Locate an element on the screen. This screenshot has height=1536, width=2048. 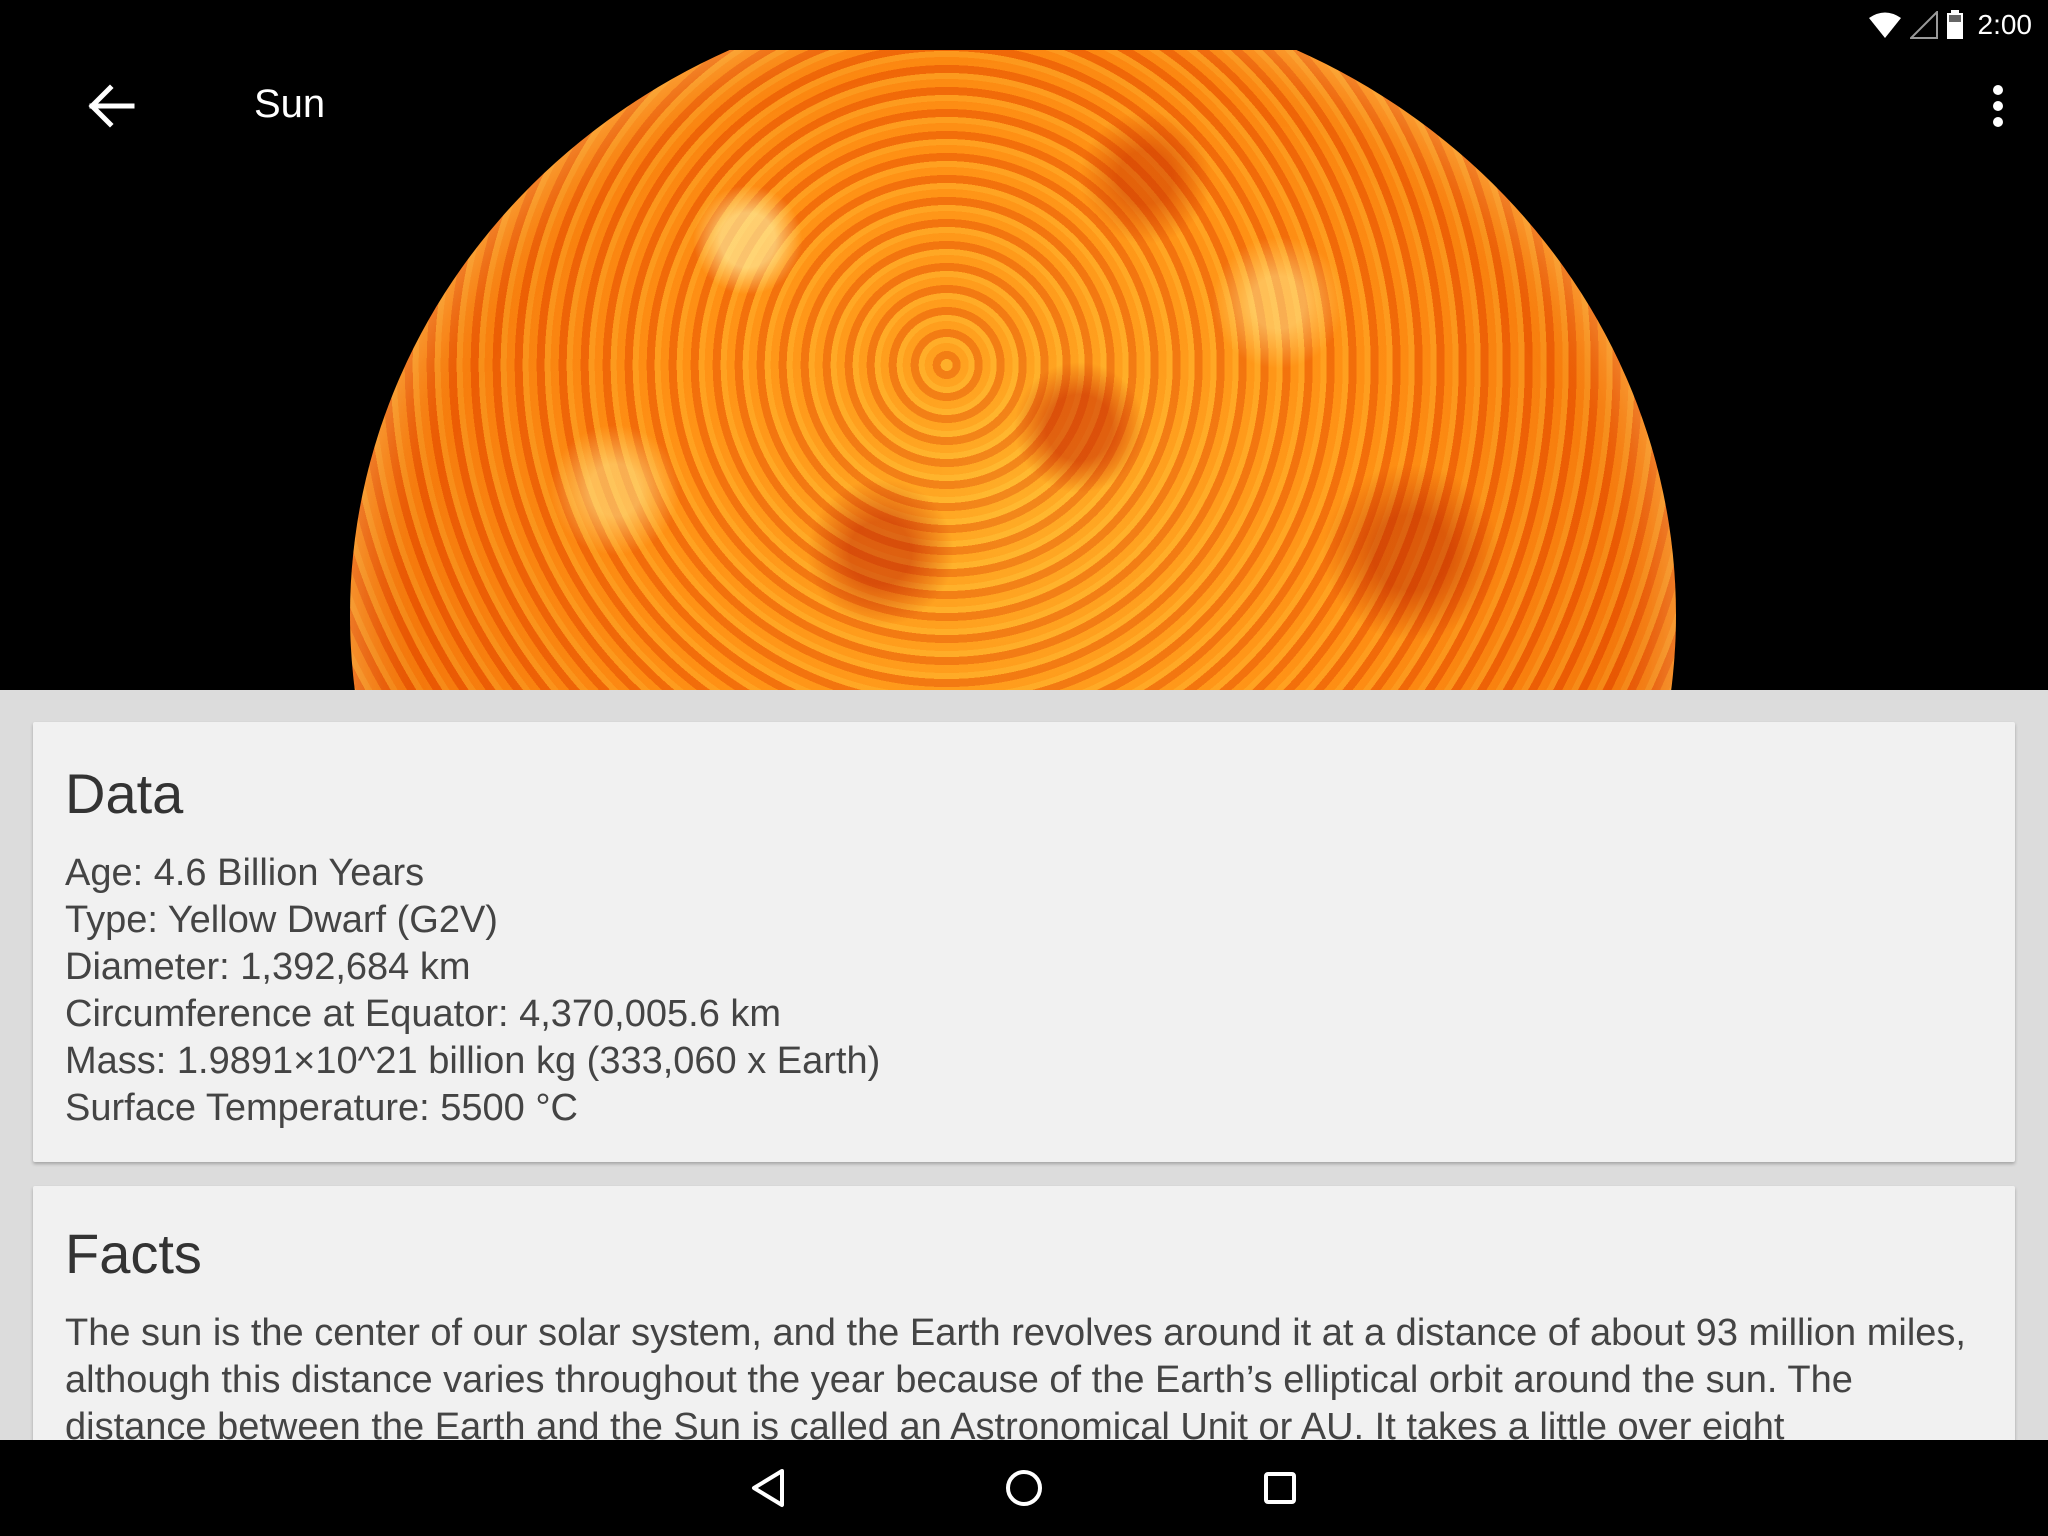
nav-home-icon is located at coordinates (1024, 1488).